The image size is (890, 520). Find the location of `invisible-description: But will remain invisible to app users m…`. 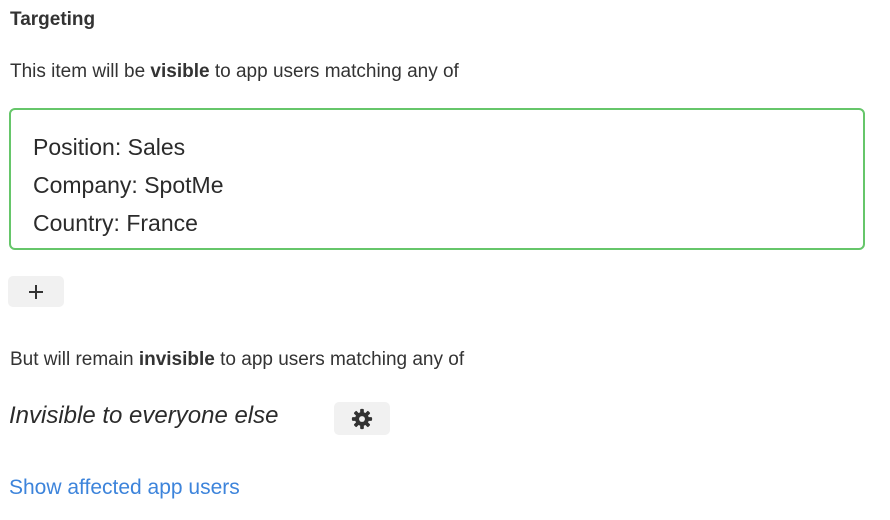

invisible-description: But will remain invisible to app users m… is located at coordinates (237, 360).